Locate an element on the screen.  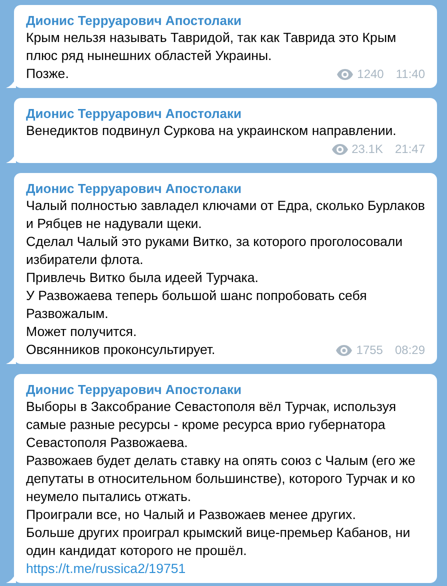
message-time: 11:40 is located at coordinates (410, 74).